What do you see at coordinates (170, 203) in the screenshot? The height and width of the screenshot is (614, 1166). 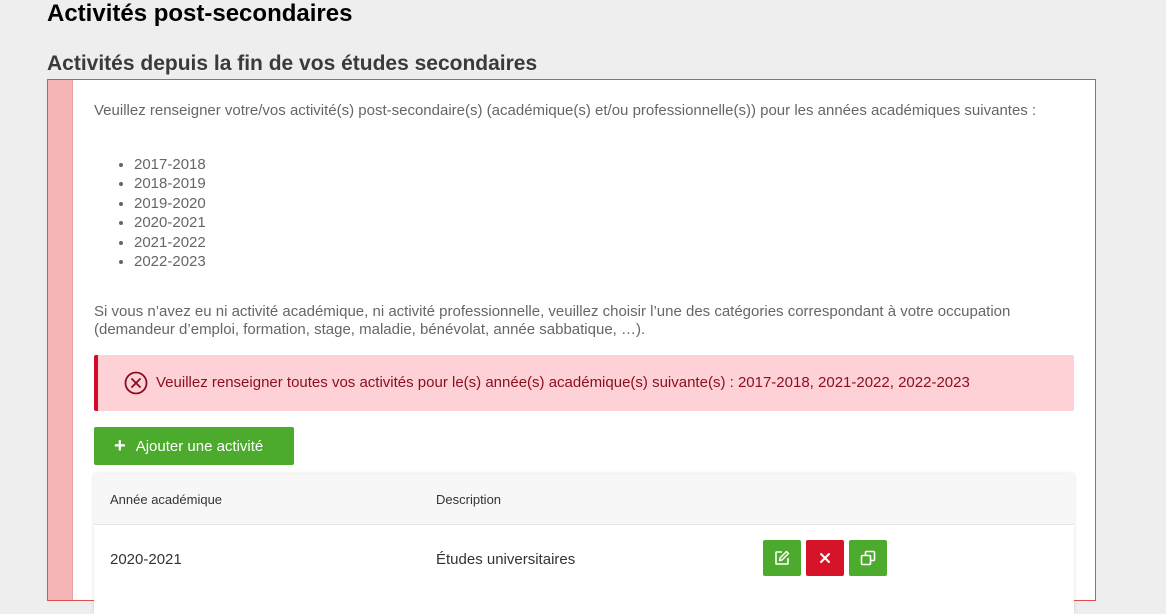 I see `list-item: 2019-2020` at bounding box center [170, 203].